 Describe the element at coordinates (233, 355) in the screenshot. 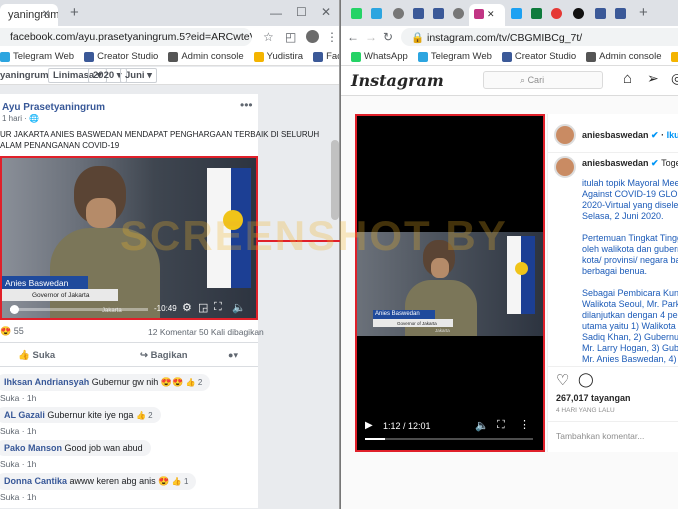

I see `audience-selector: ●▾` at that location.